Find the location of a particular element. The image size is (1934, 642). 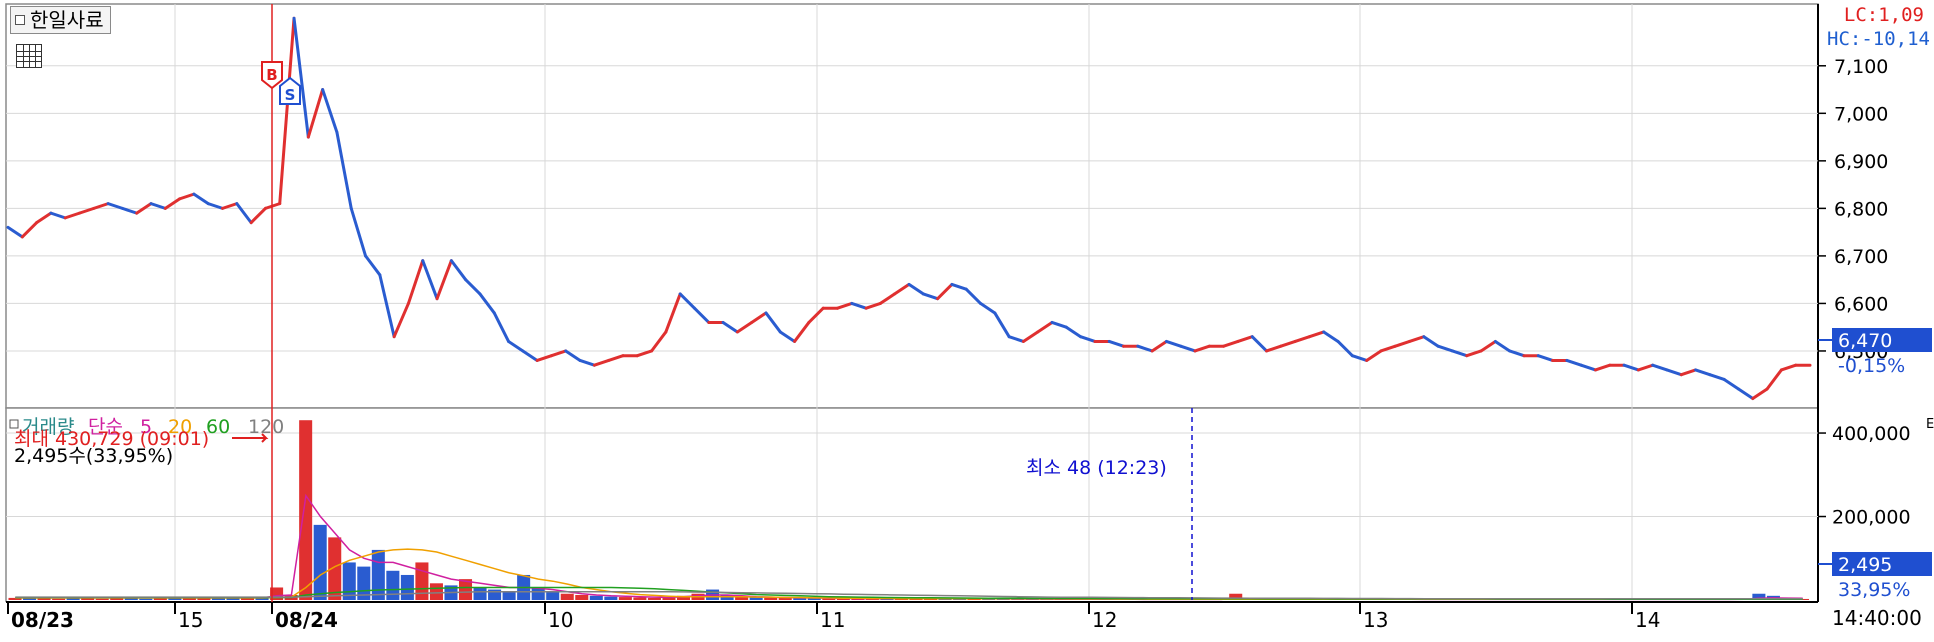

collapse-toggle-icon is located at coordinates (20, 20).